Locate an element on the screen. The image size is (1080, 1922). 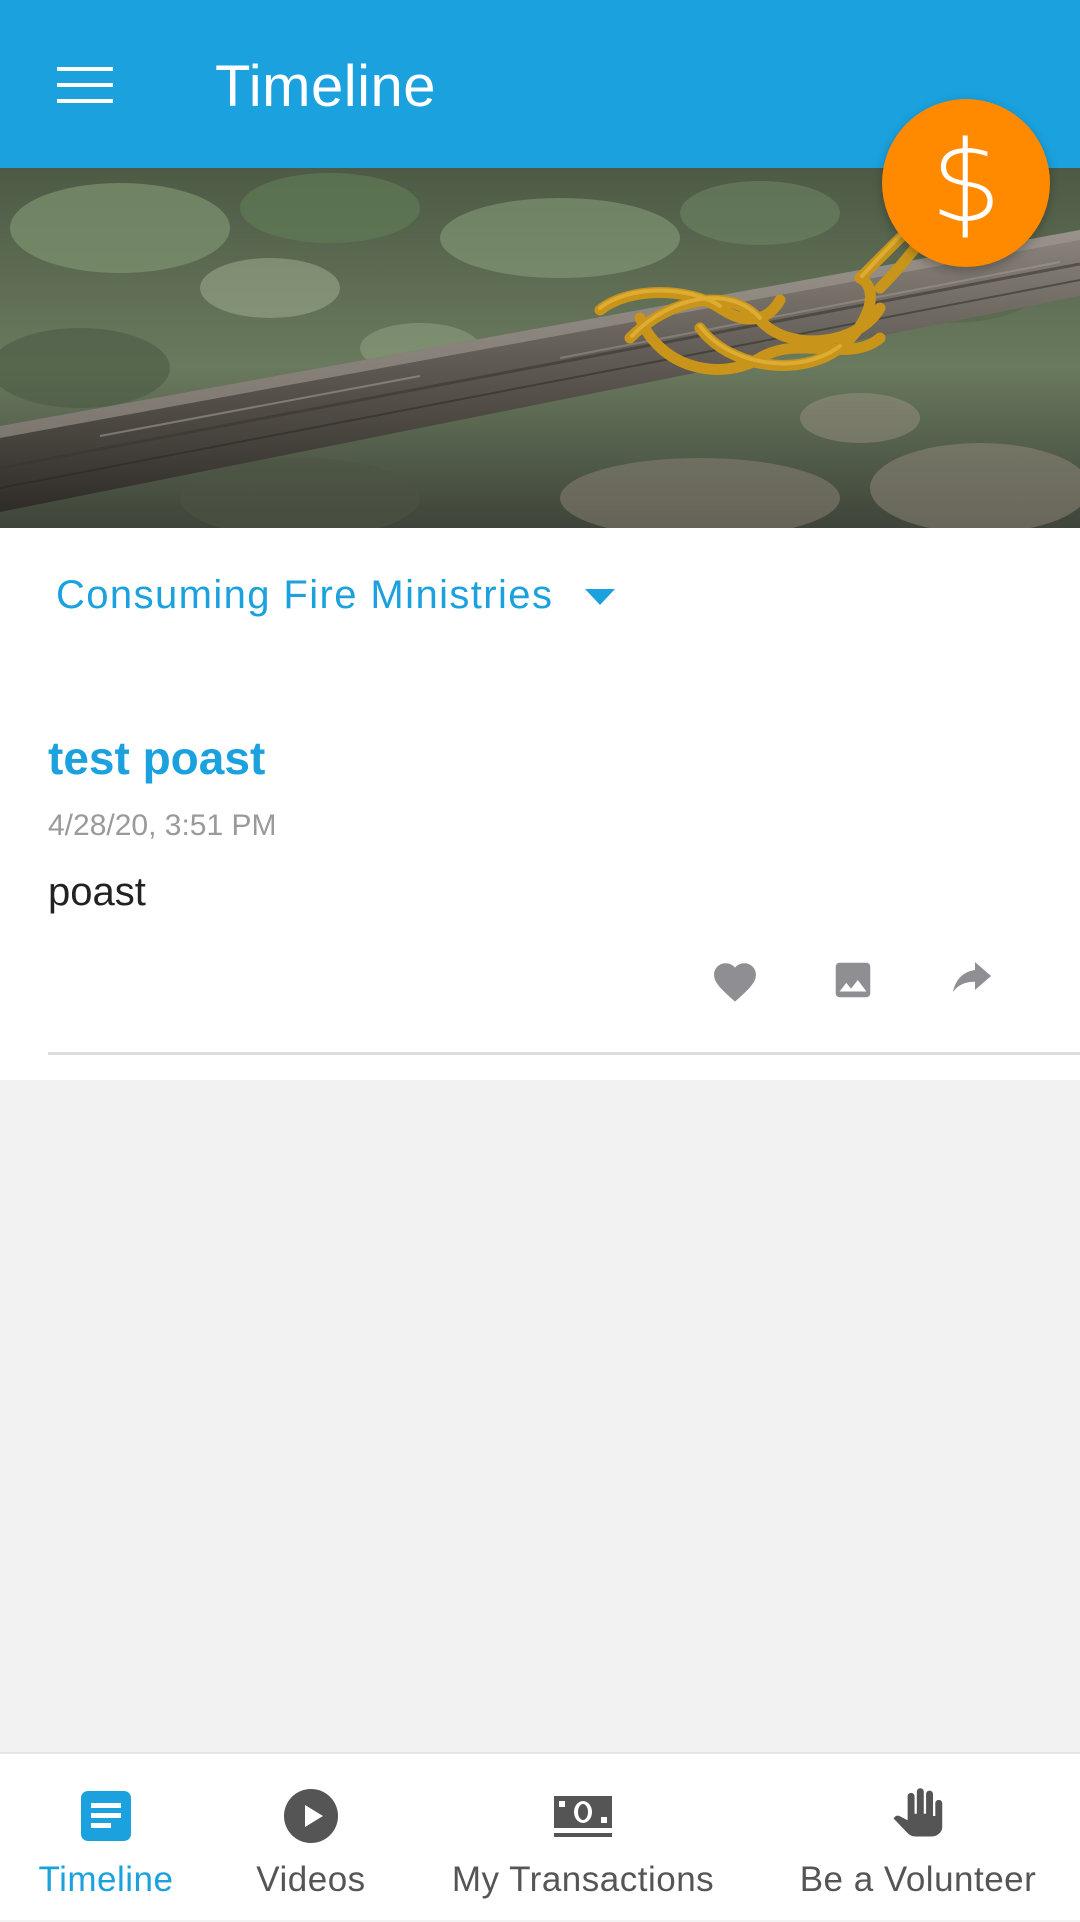
like-button is located at coordinates (735, 980).